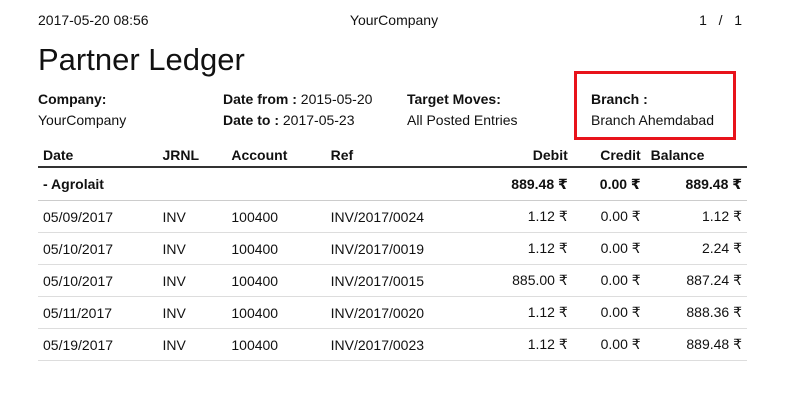  Describe the element at coordinates (696, 344) in the screenshot. I see `cell-balance: 889.48 ₹` at that location.